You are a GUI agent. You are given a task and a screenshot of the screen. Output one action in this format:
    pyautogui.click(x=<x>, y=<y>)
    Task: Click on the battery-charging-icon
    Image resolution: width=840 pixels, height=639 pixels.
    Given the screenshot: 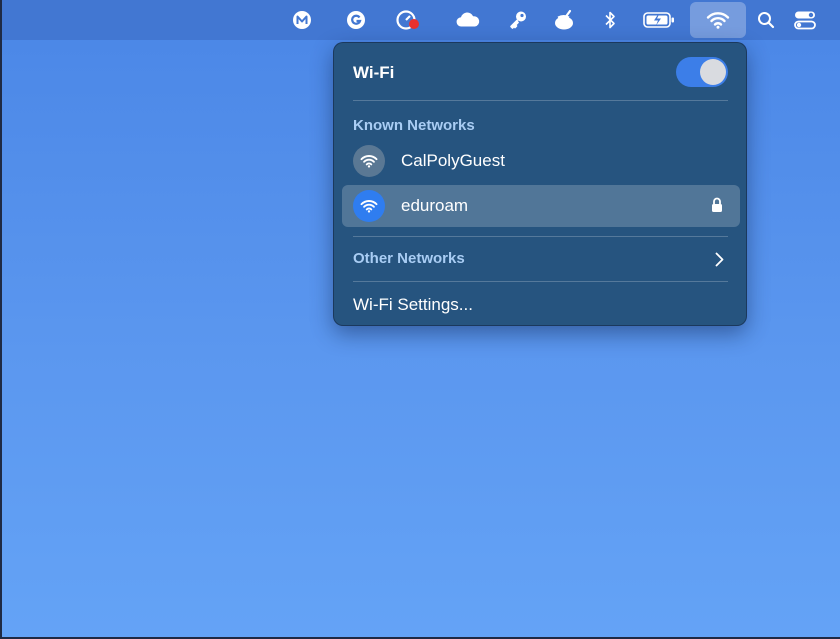 What is the action you would take?
    pyautogui.click(x=660, y=20)
    